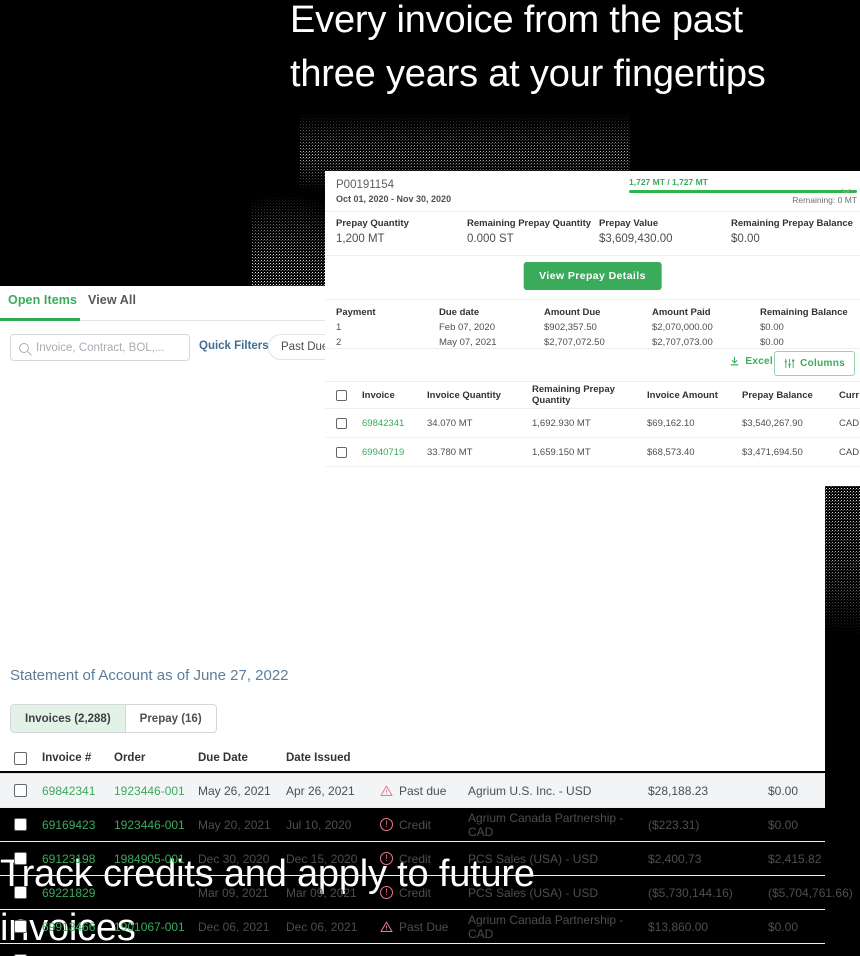  Describe the element at coordinates (459, 312) in the screenshot. I see `column-header-due-date: Due date` at that location.